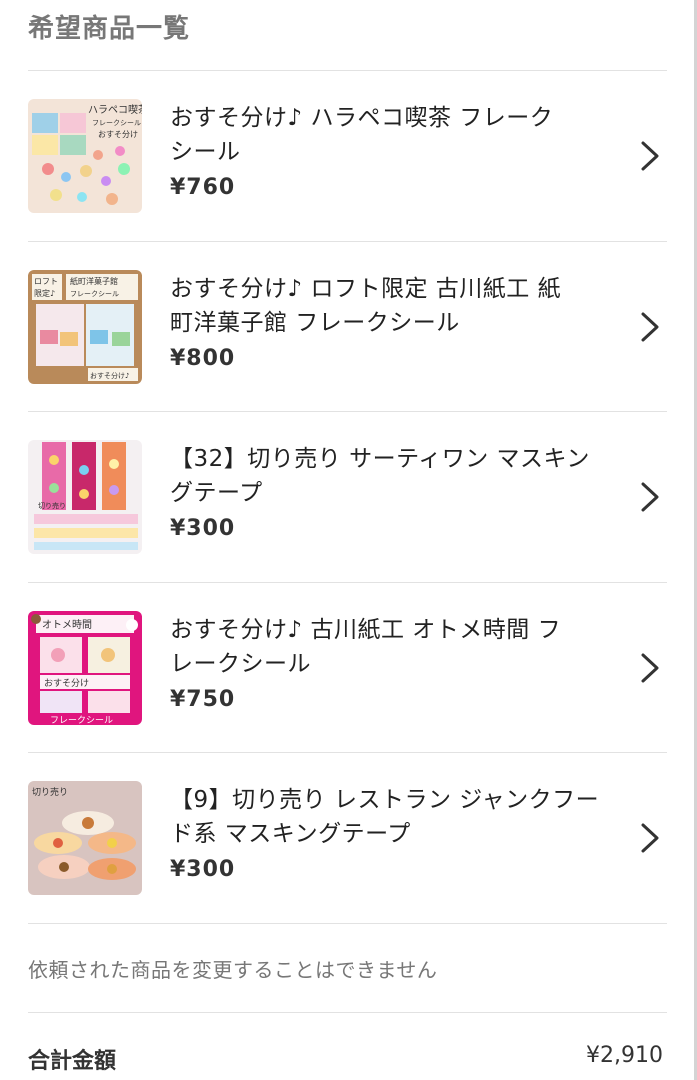 The width and height of the screenshot is (697, 1080). I want to click on thumb-label: おすそ分け♪, so click(109, 375).